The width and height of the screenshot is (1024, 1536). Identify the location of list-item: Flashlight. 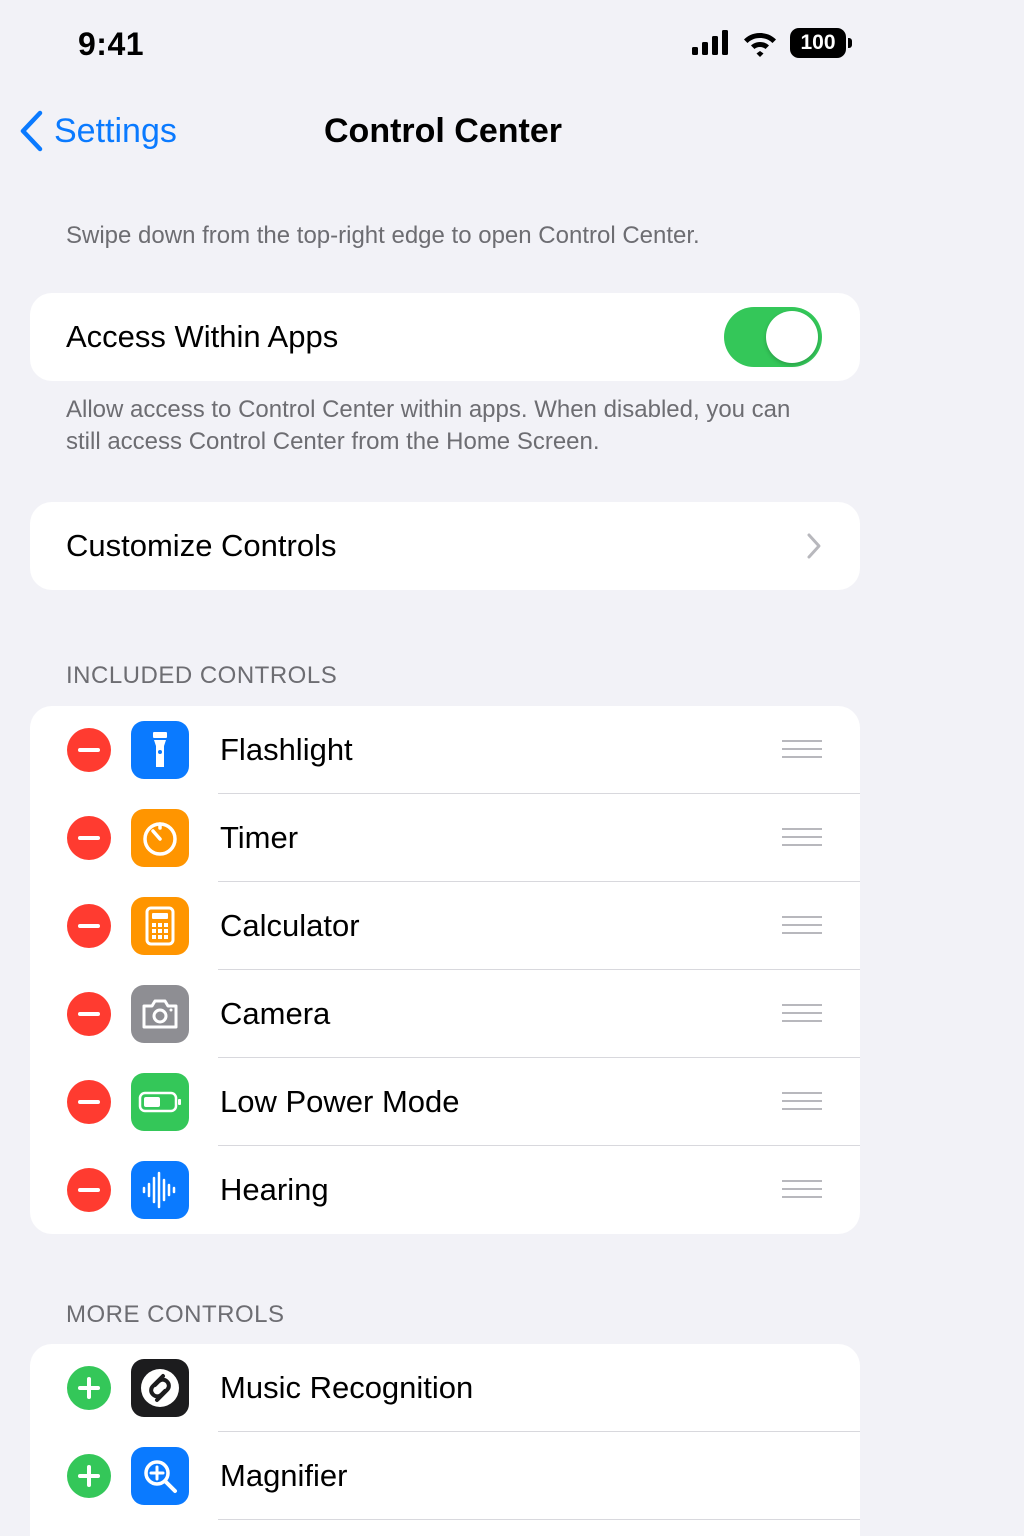
(445, 750).